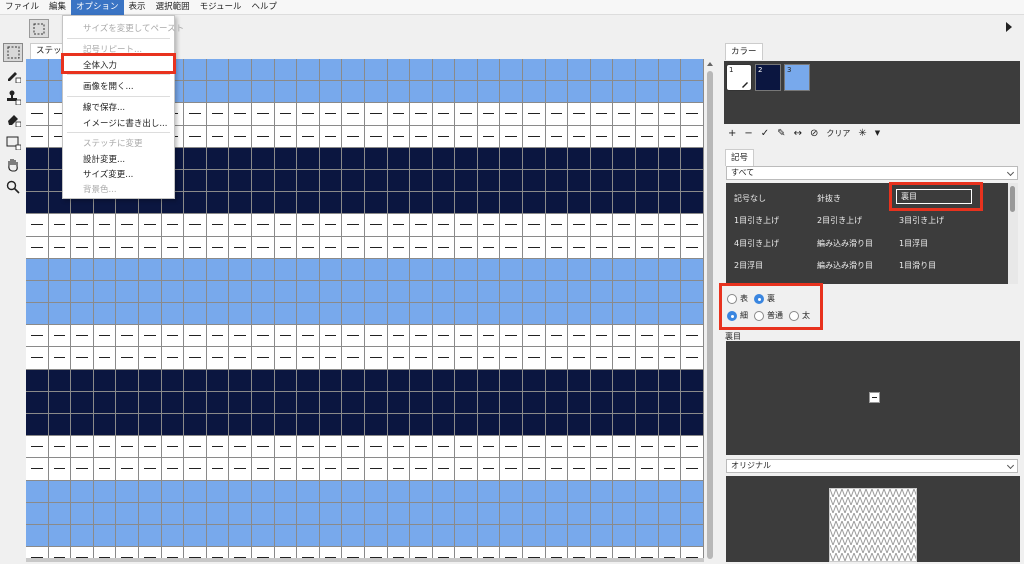  I want to click on remove-color-icon: −, so click(748, 133).